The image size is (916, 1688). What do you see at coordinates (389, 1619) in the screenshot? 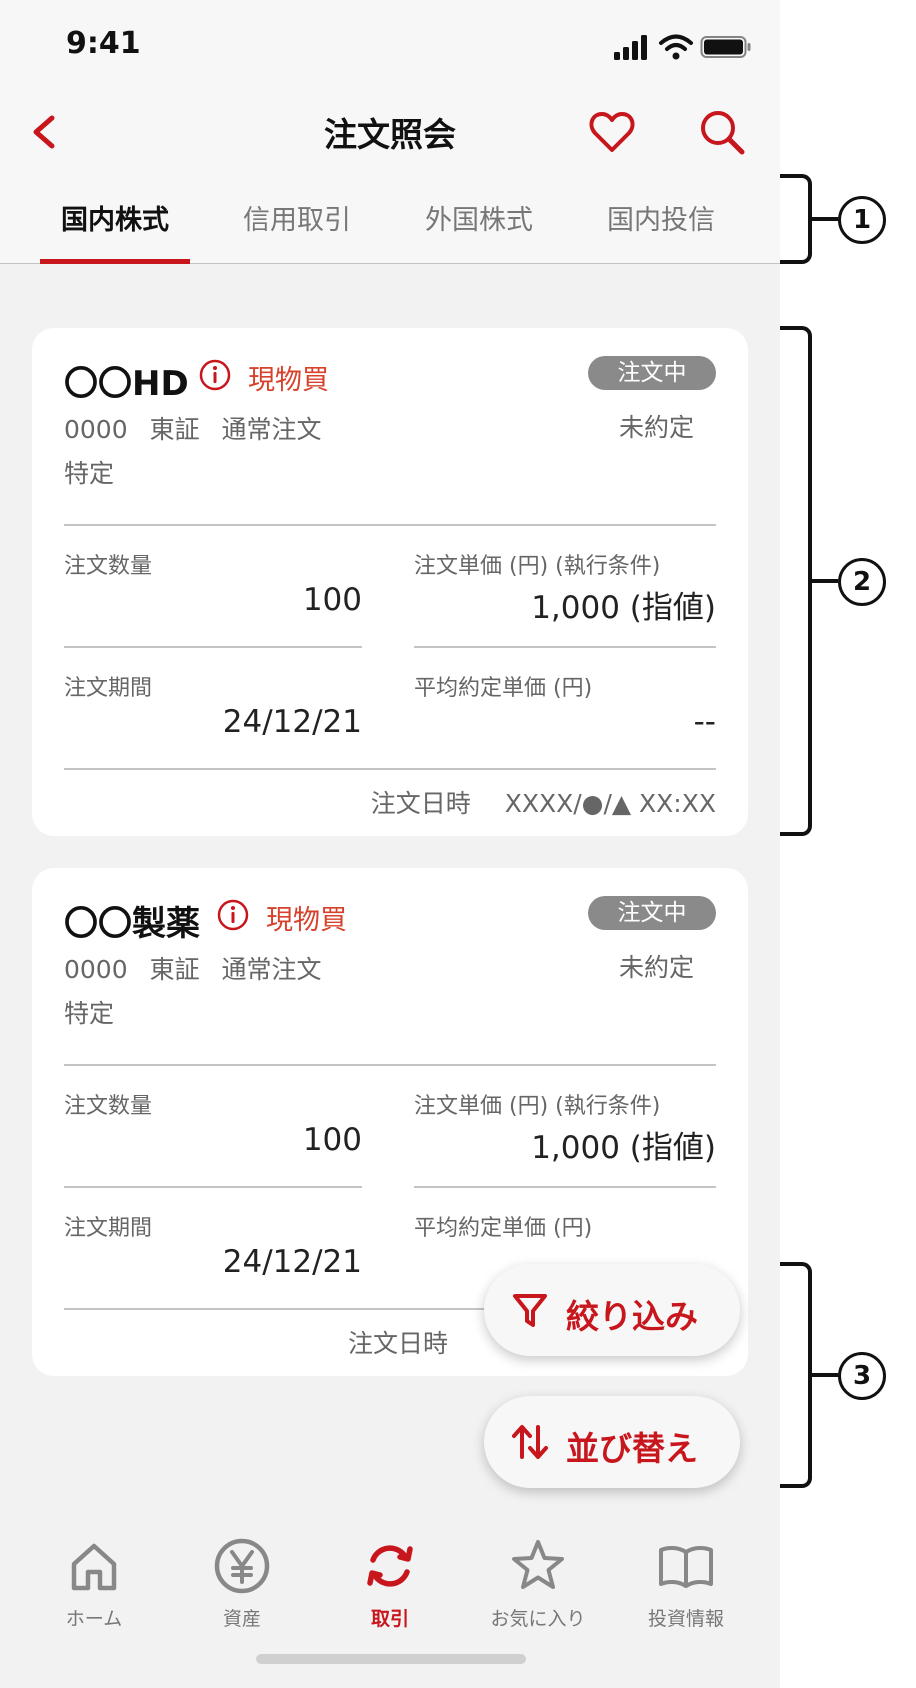
I see `nav-label: 取引` at bounding box center [389, 1619].